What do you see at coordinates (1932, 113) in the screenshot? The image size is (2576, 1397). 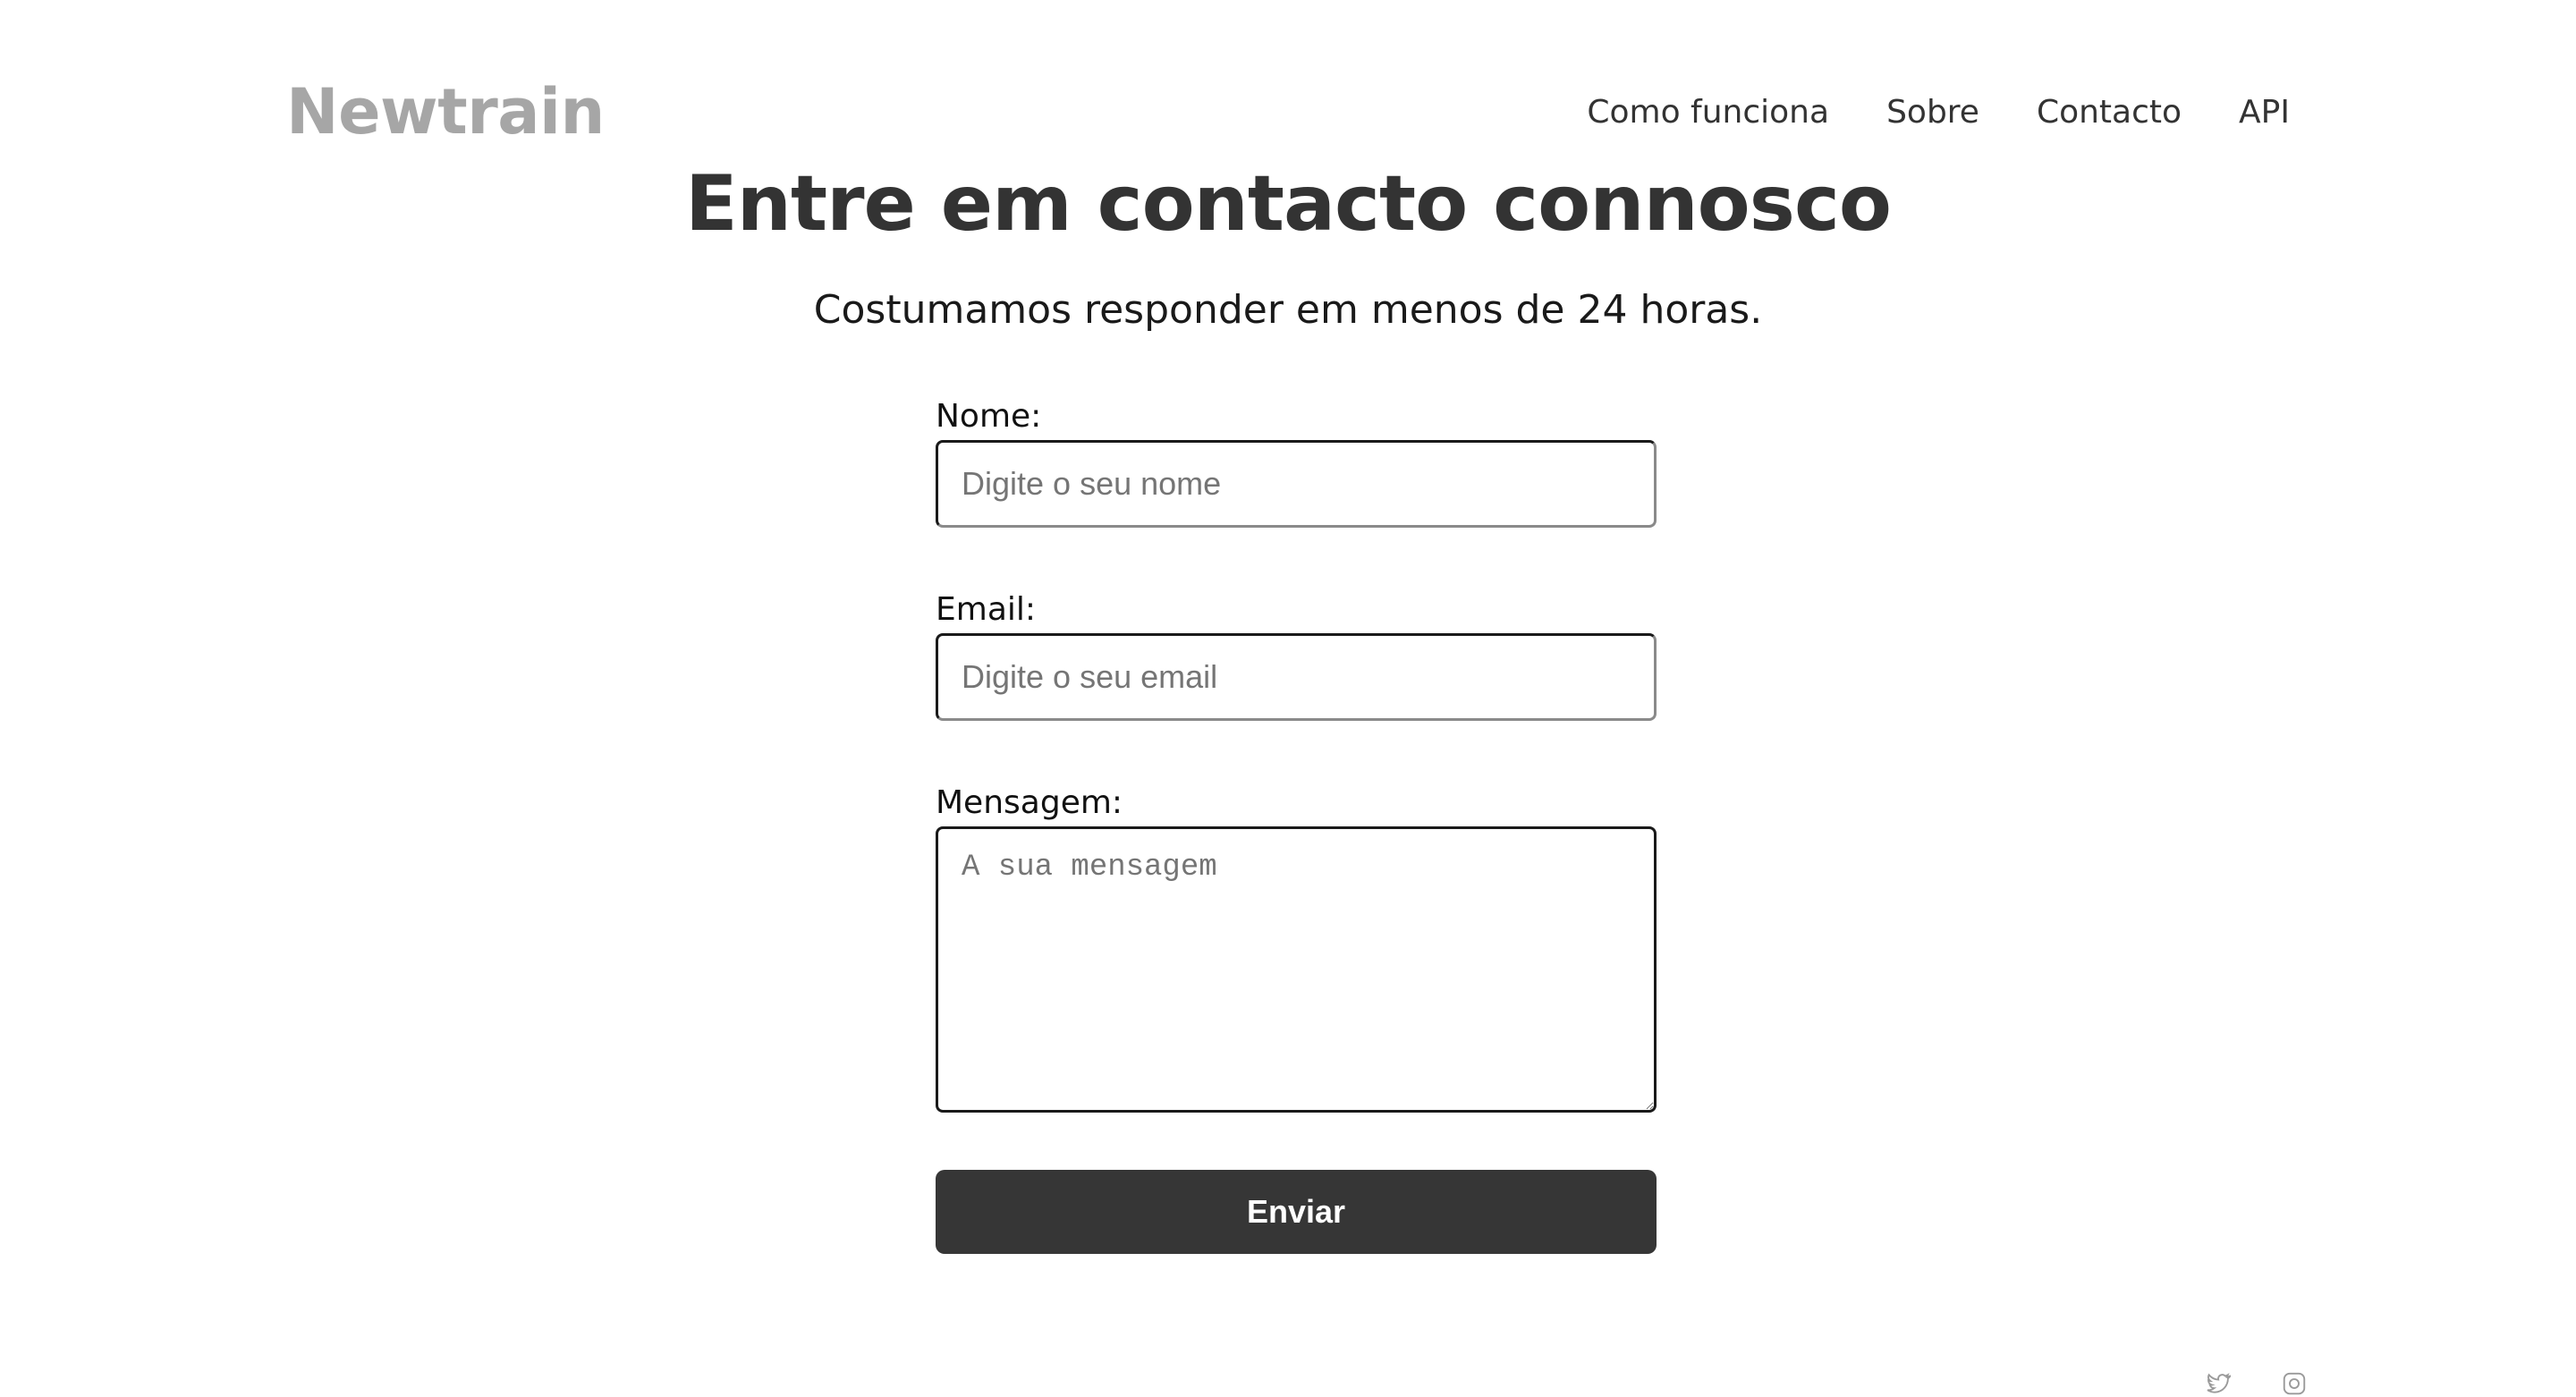 I see `nav-link-sobre: Sobre` at bounding box center [1932, 113].